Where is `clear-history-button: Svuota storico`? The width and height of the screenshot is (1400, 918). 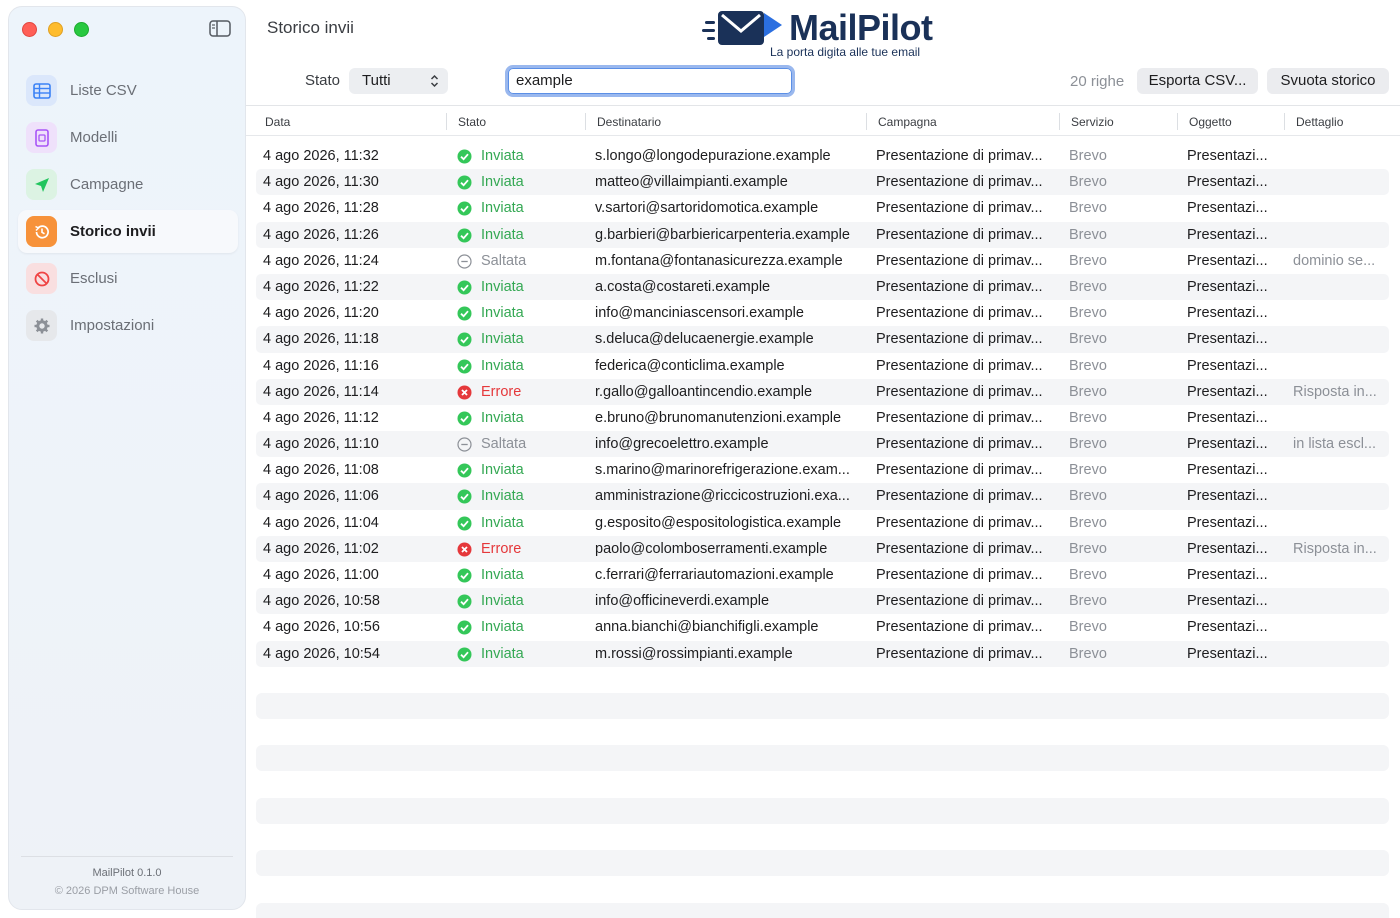
clear-history-button: Svuota storico is located at coordinates (1328, 81).